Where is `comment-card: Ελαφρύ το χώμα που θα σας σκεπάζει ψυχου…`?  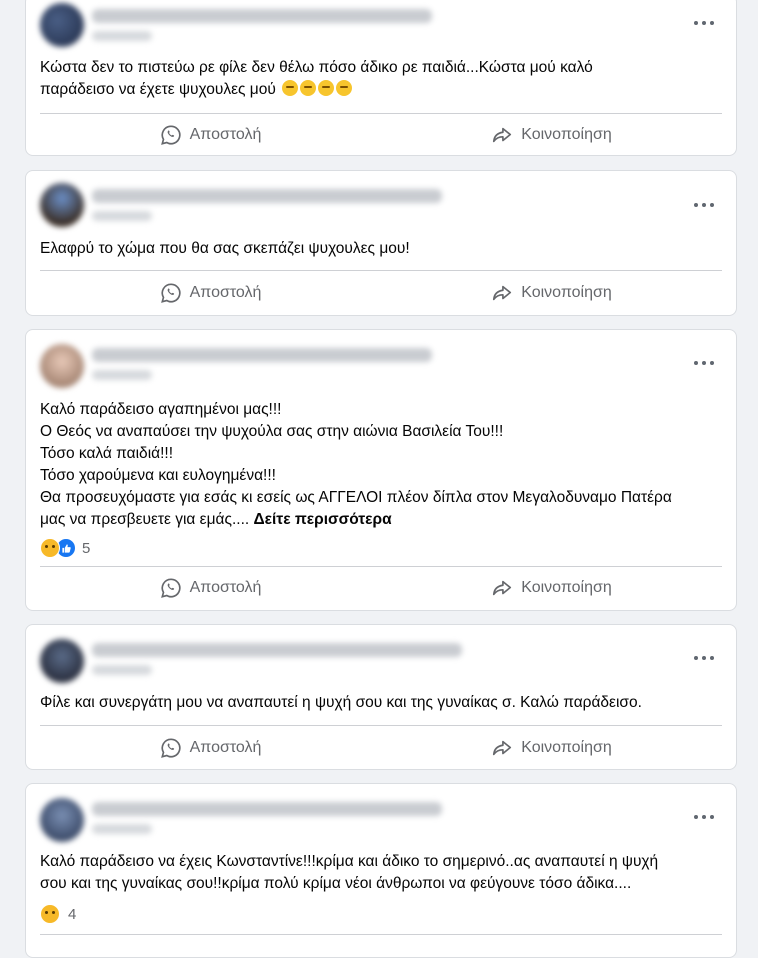
comment-card: Ελαφρύ το χώμα που θα σας σκεπάζει ψυχου… is located at coordinates (381, 243).